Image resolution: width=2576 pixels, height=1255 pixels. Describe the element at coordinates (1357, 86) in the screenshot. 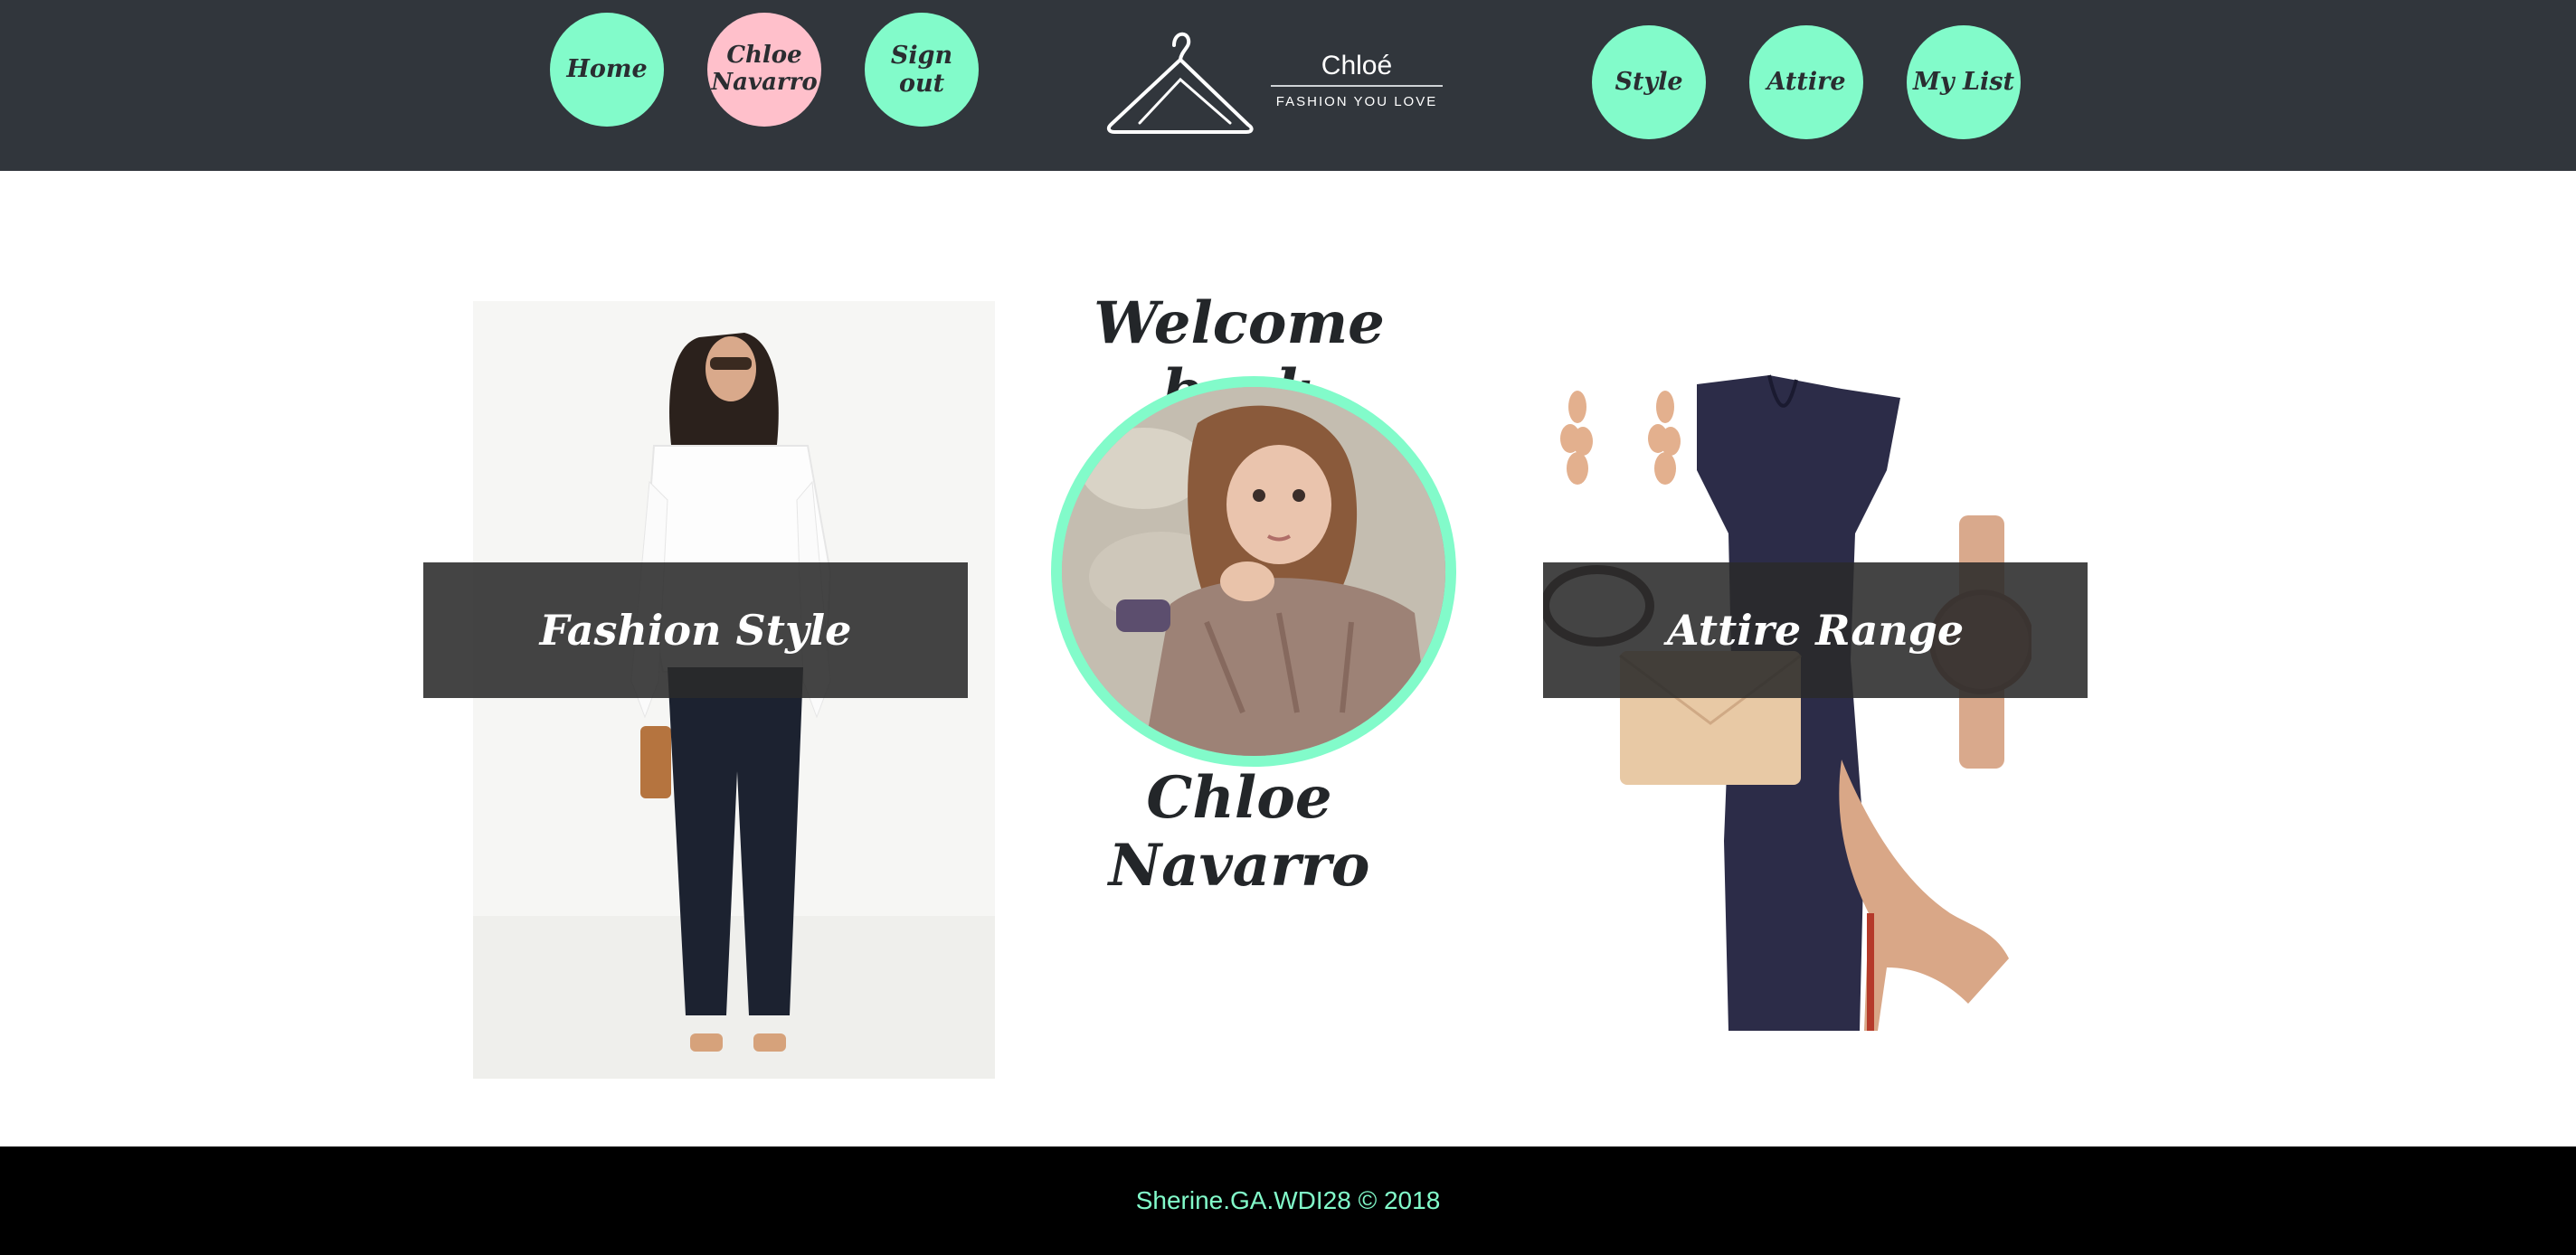

I see `logo-divider` at that location.